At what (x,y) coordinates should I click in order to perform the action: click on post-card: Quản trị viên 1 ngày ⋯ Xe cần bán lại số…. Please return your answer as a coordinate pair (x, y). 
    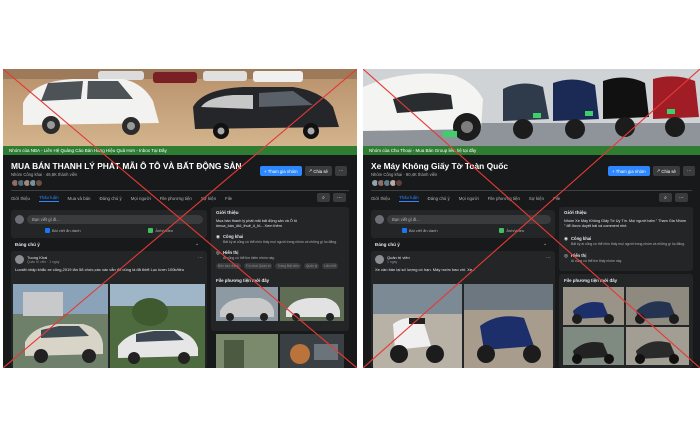
    Looking at the image, I should click on (463, 309).